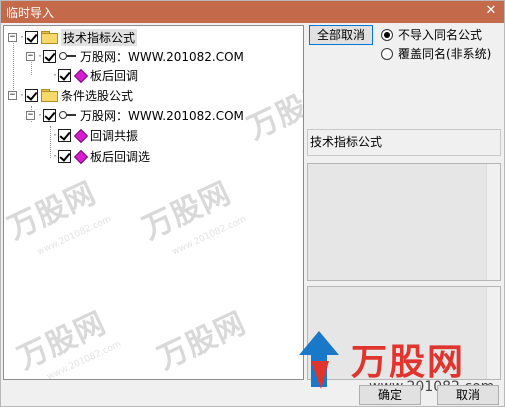 Image resolution: width=505 pixels, height=407 pixels. Describe the element at coordinates (404, 333) in the screenshot. I see `preview-text-area` at that location.